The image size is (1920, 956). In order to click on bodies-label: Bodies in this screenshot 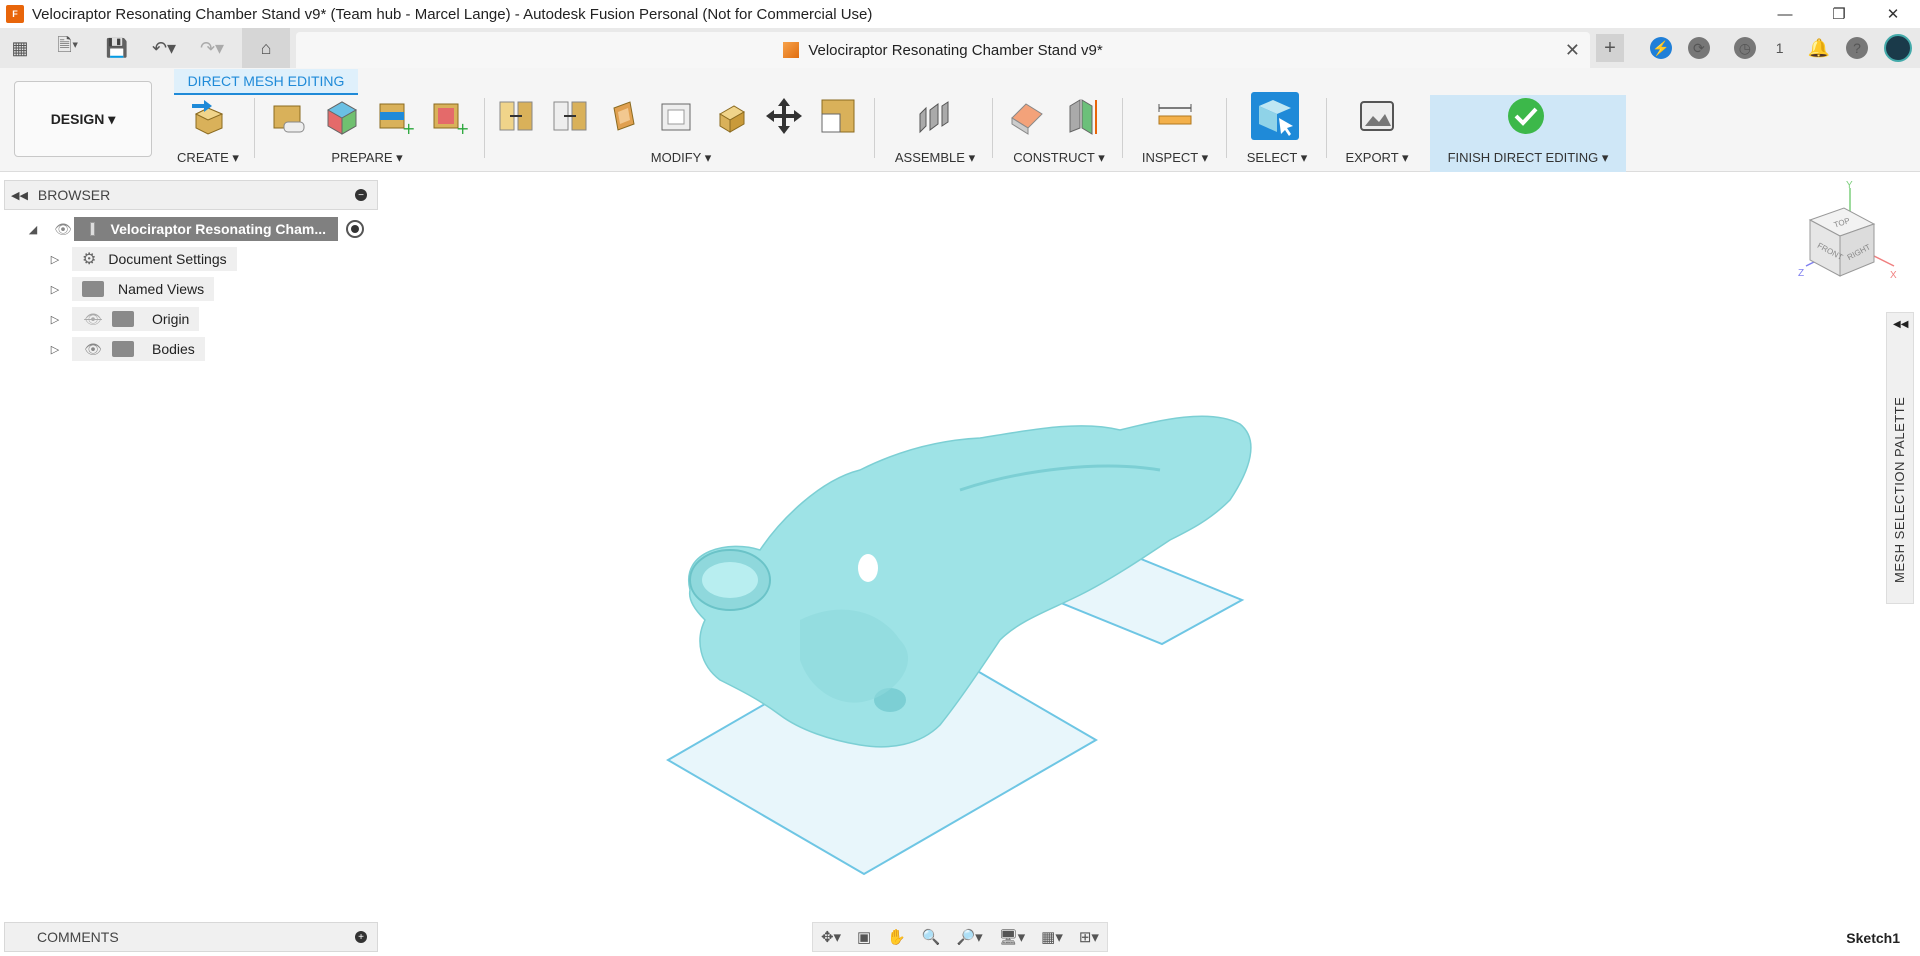, I will do `click(173, 349)`.